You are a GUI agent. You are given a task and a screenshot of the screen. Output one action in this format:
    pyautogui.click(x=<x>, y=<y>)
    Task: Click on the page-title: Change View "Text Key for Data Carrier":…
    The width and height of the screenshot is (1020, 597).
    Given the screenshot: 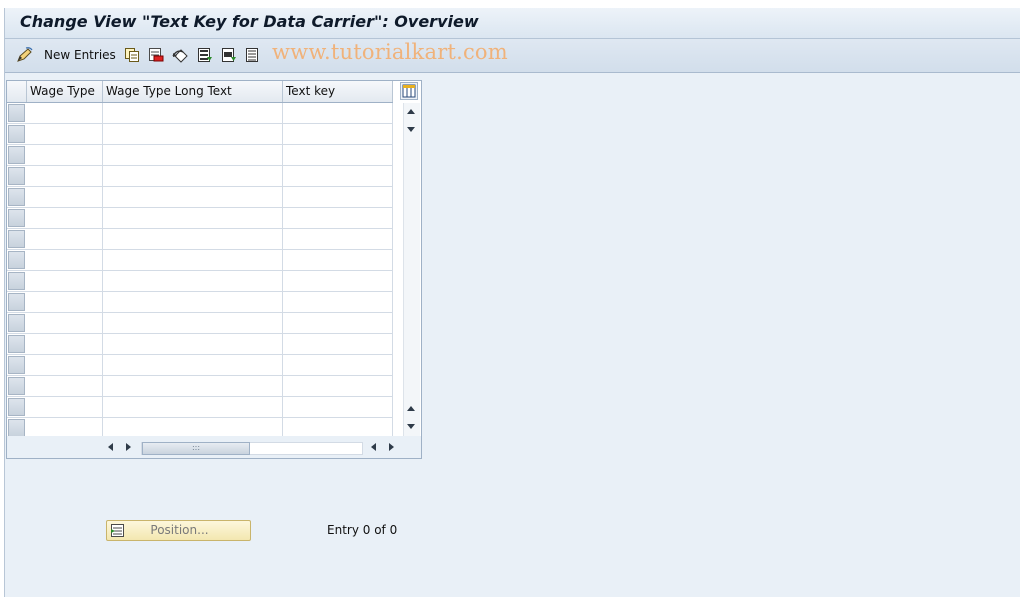 What is the action you would take?
    pyautogui.click(x=249, y=21)
    